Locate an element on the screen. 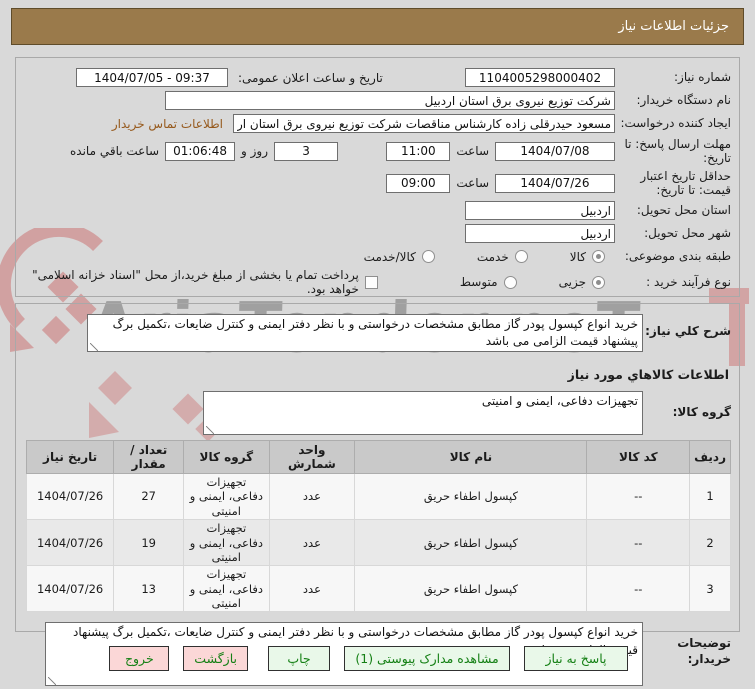 This screenshot has width=755, height=689. radio-option-minor: جزیی is located at coordinates (582, 282).